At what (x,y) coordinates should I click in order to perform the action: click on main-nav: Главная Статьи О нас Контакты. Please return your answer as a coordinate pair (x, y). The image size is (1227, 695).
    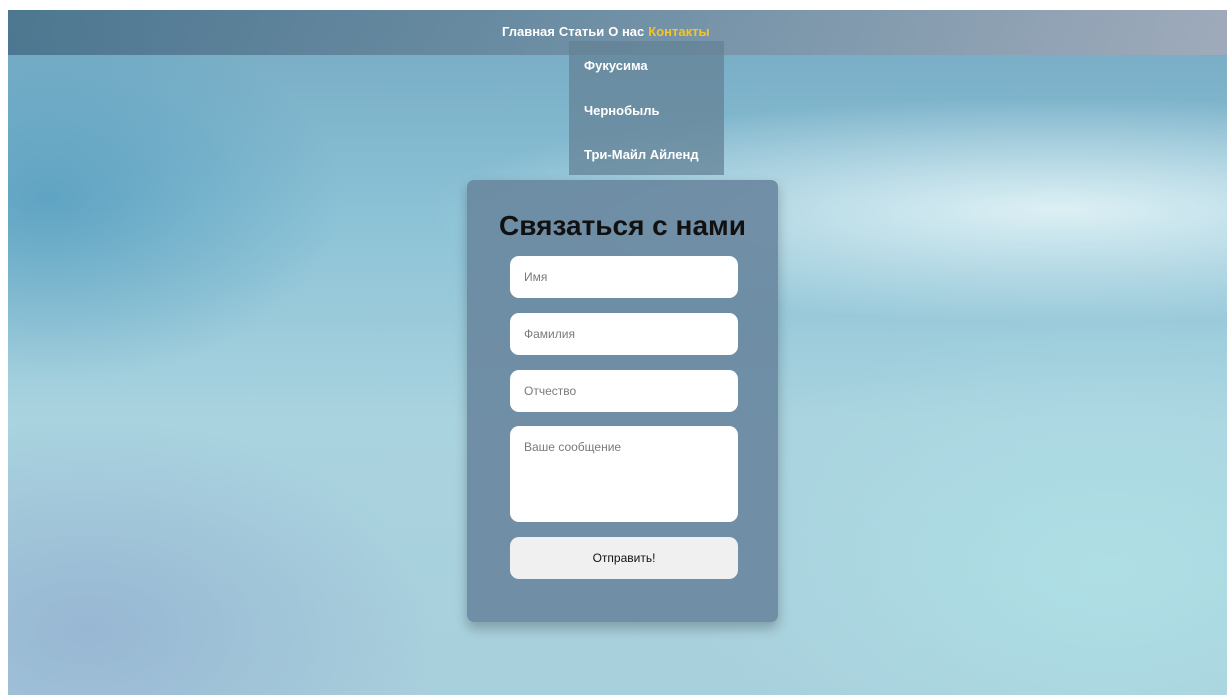
    Looking at the image, I should click on (606, 32).